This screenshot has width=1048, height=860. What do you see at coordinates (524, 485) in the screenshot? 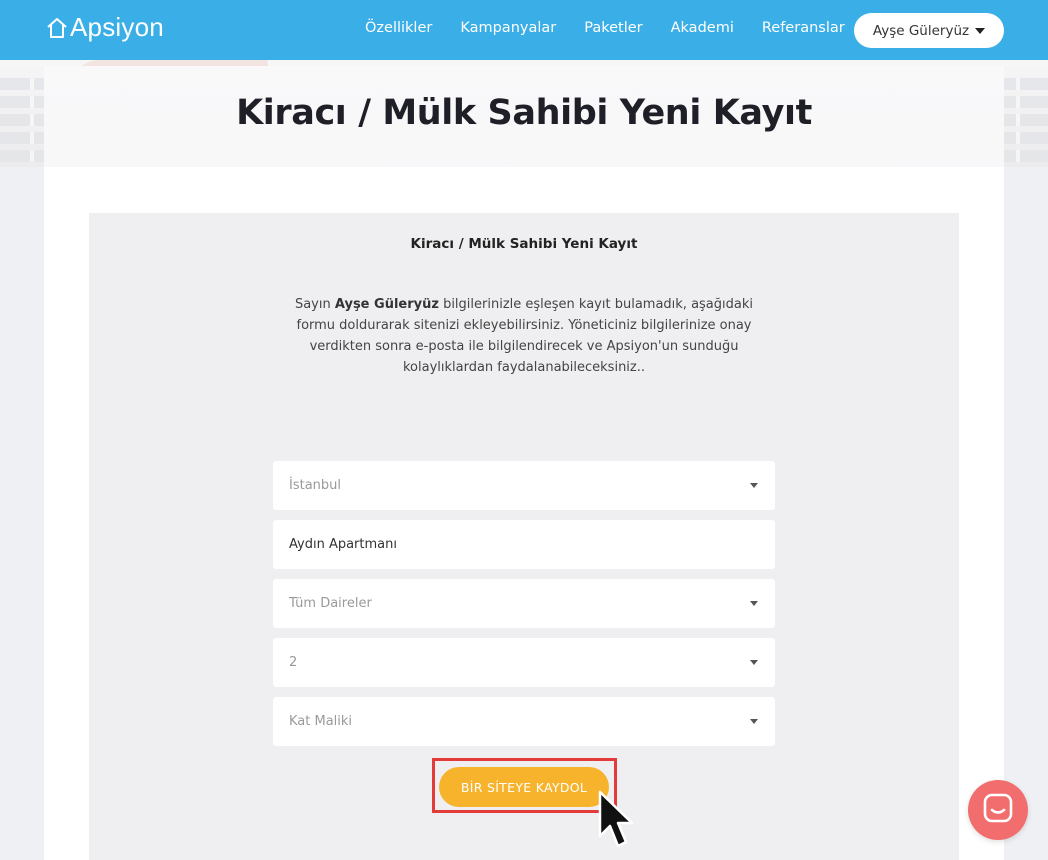
I see `city-select: İstanbul` at bounding box center [524, 485].